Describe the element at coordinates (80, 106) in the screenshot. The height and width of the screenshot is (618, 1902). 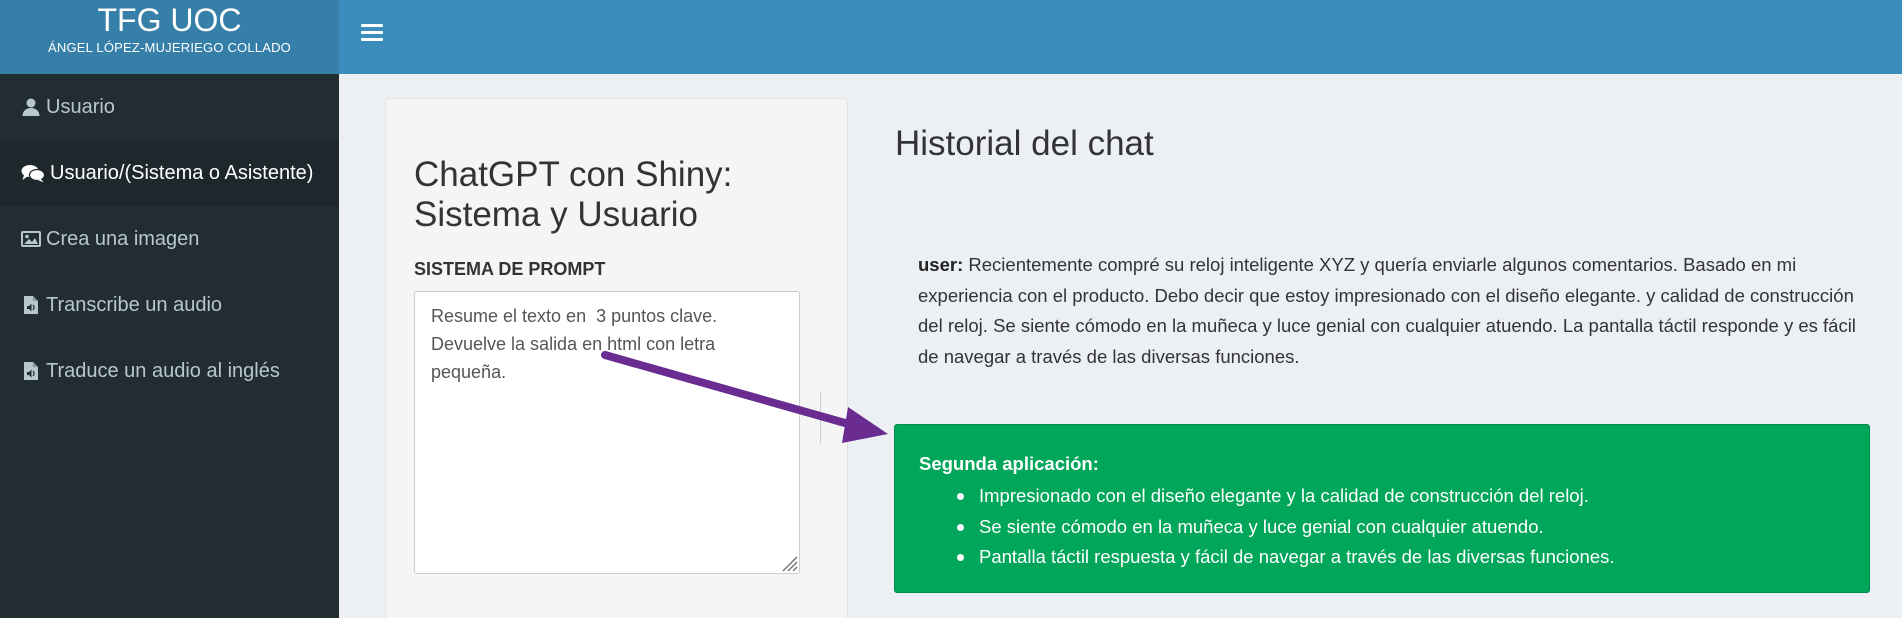
I see `sidebar-item-label: Usuario` at that location.